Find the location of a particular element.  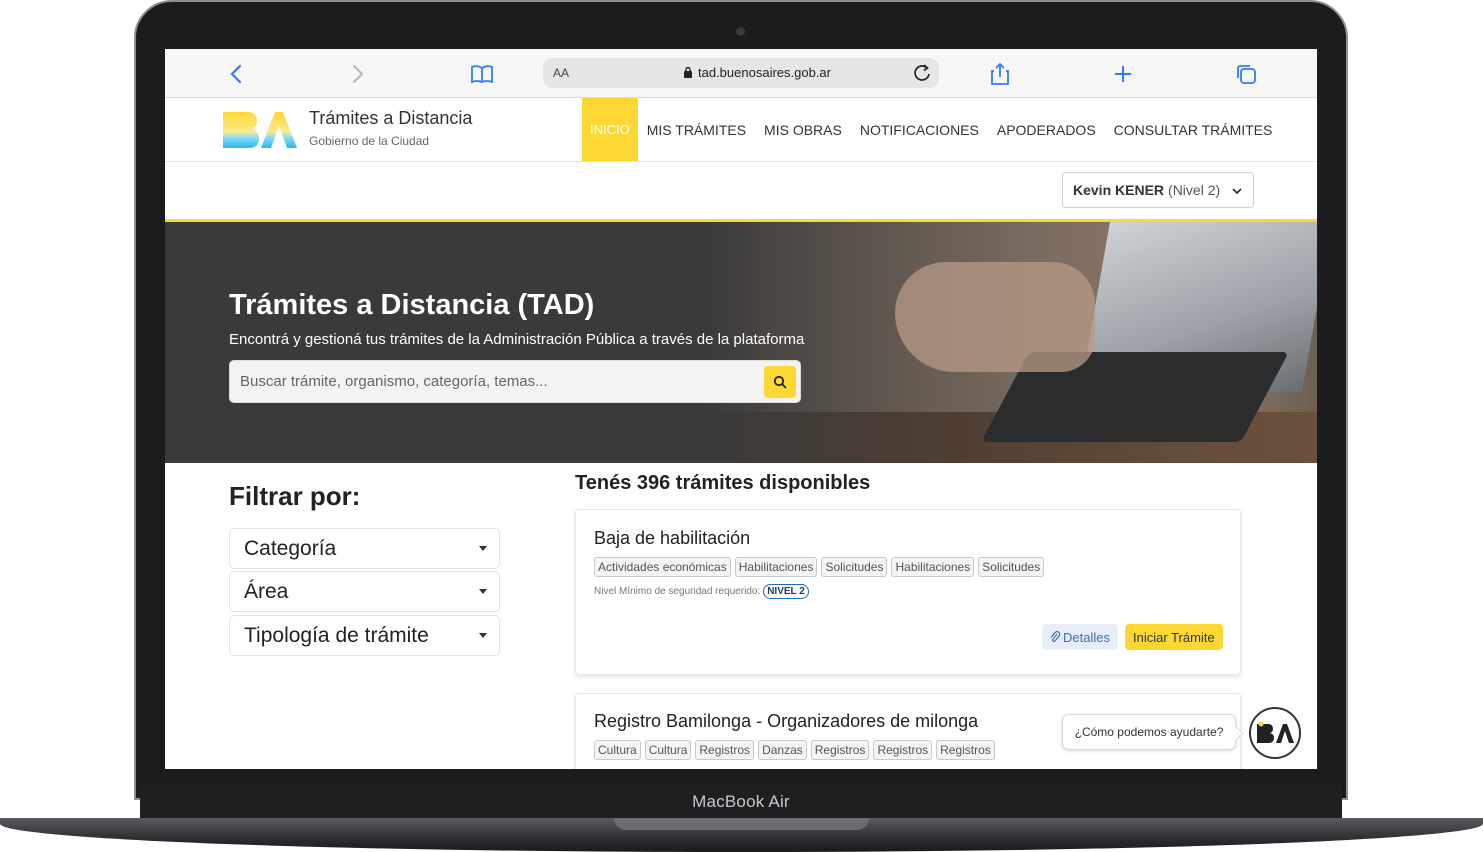

chevron-down-icon is located at coordinates (1237, 192).